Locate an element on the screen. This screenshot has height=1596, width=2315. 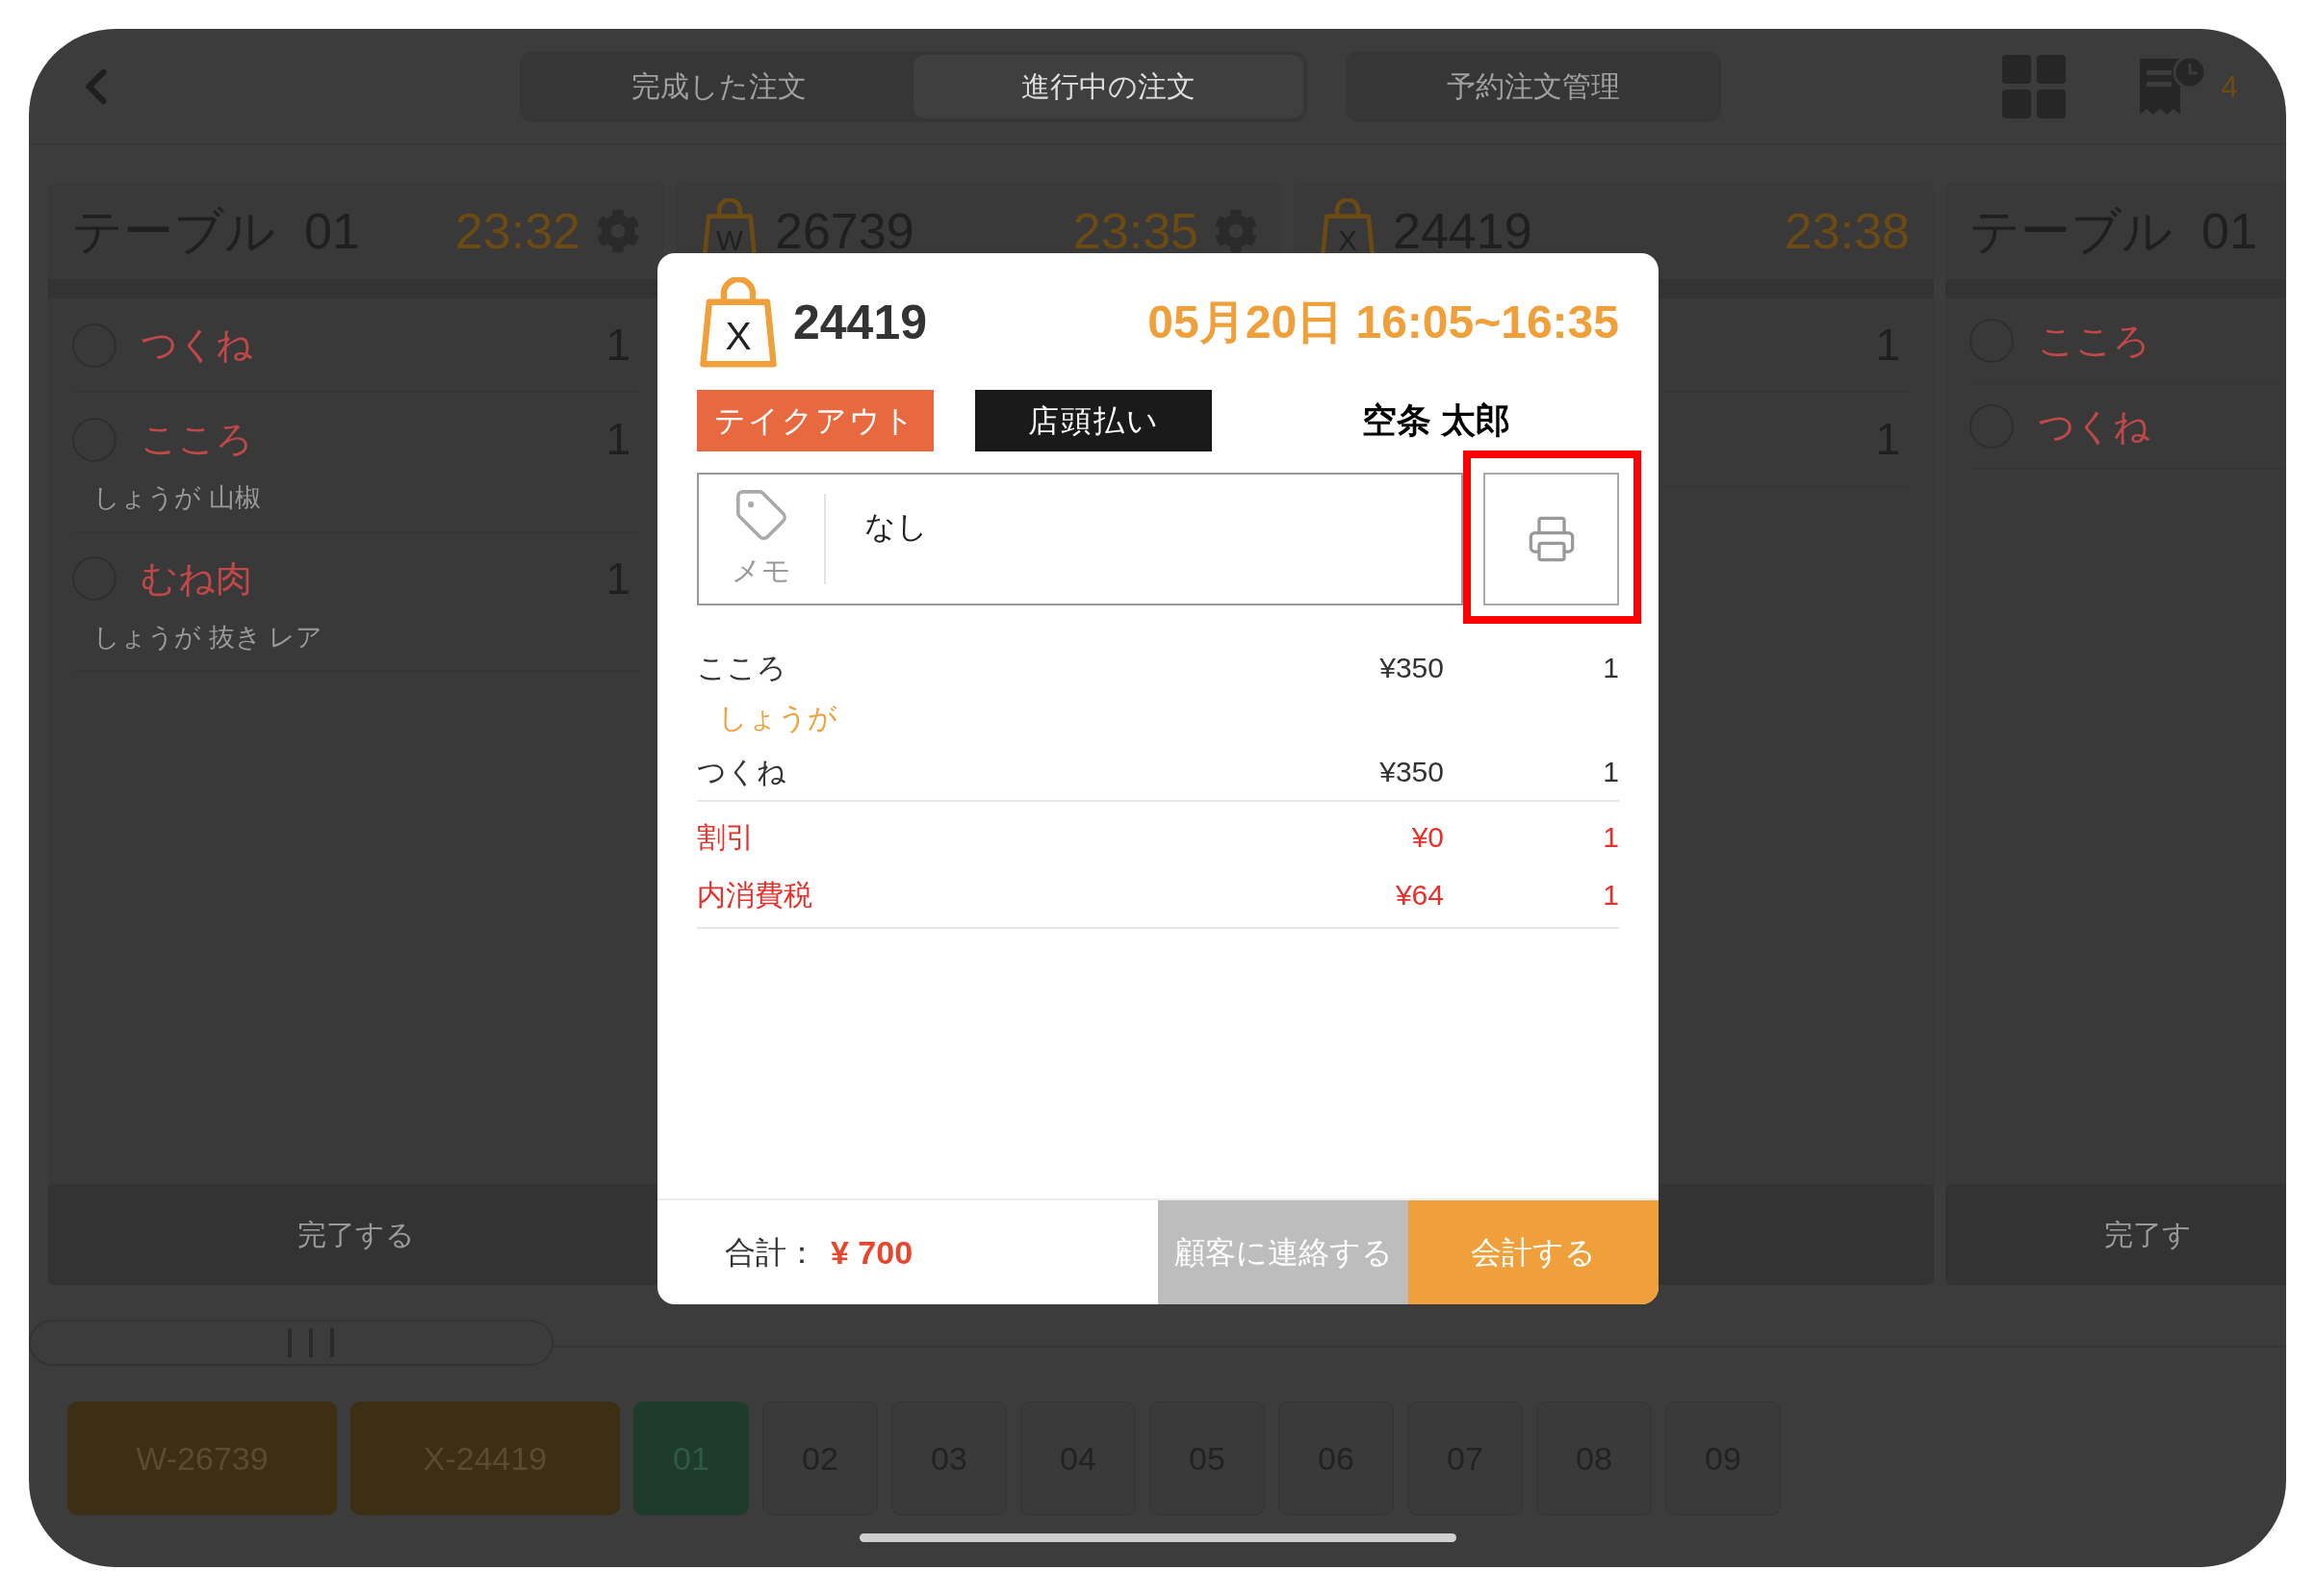
customer-name: 空条 太郎 is located at coordinates (1436, 420).